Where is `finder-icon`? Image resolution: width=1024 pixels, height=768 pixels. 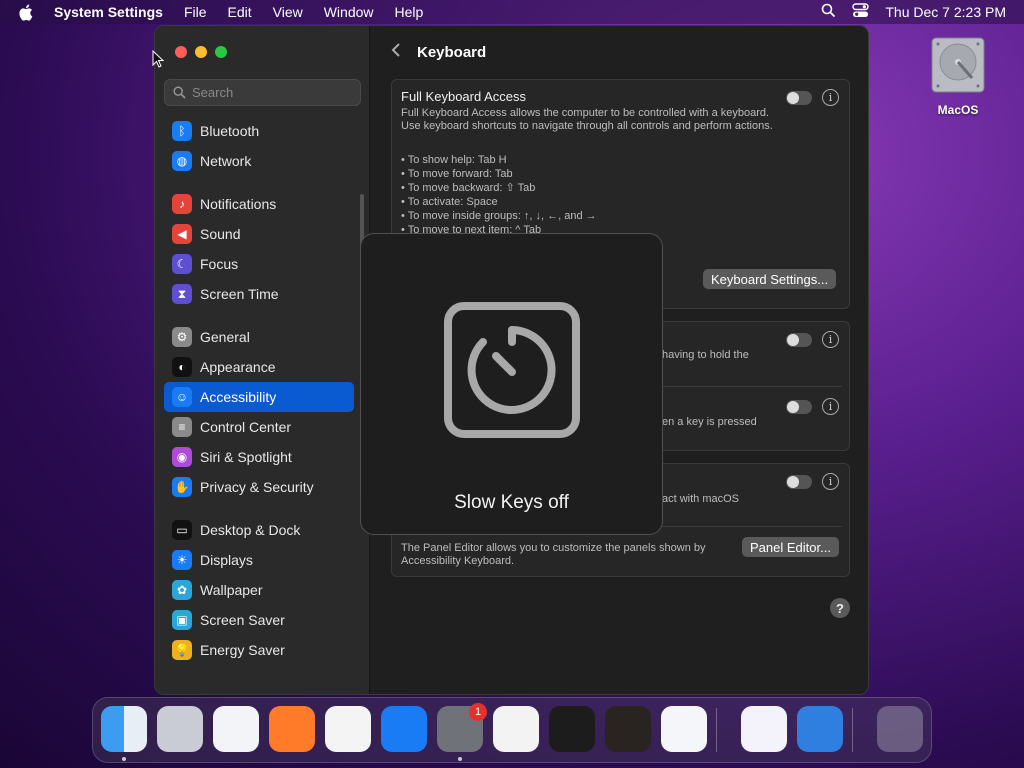 finder-icon is located at coordinates (124, 729).